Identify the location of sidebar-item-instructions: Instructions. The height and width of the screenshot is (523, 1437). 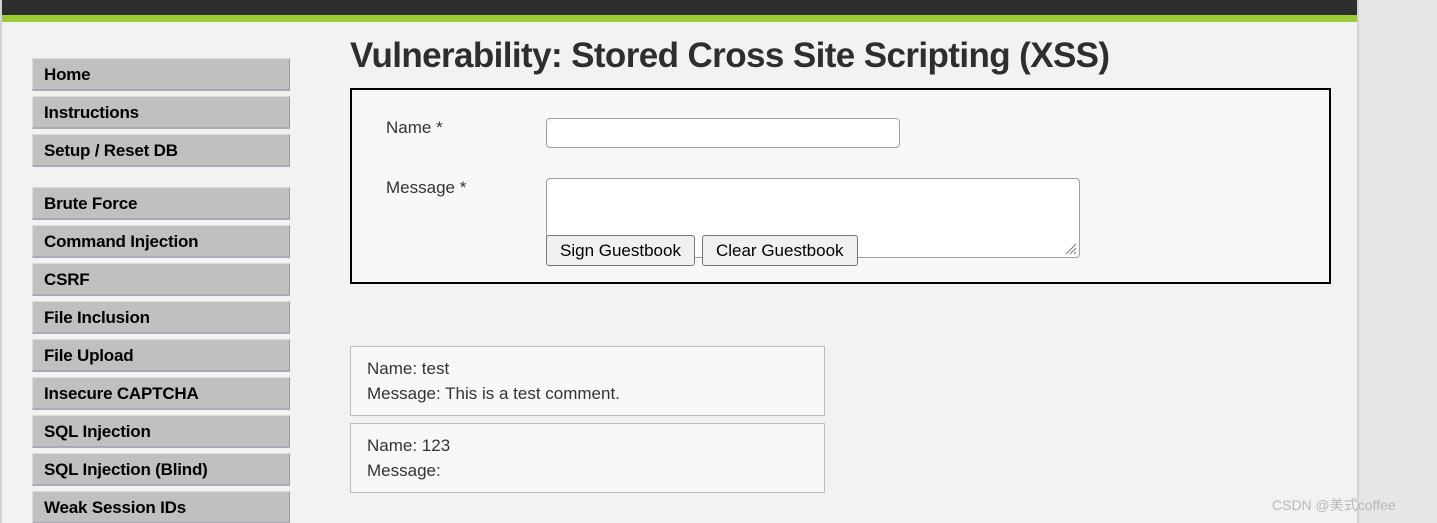
(161, 112).